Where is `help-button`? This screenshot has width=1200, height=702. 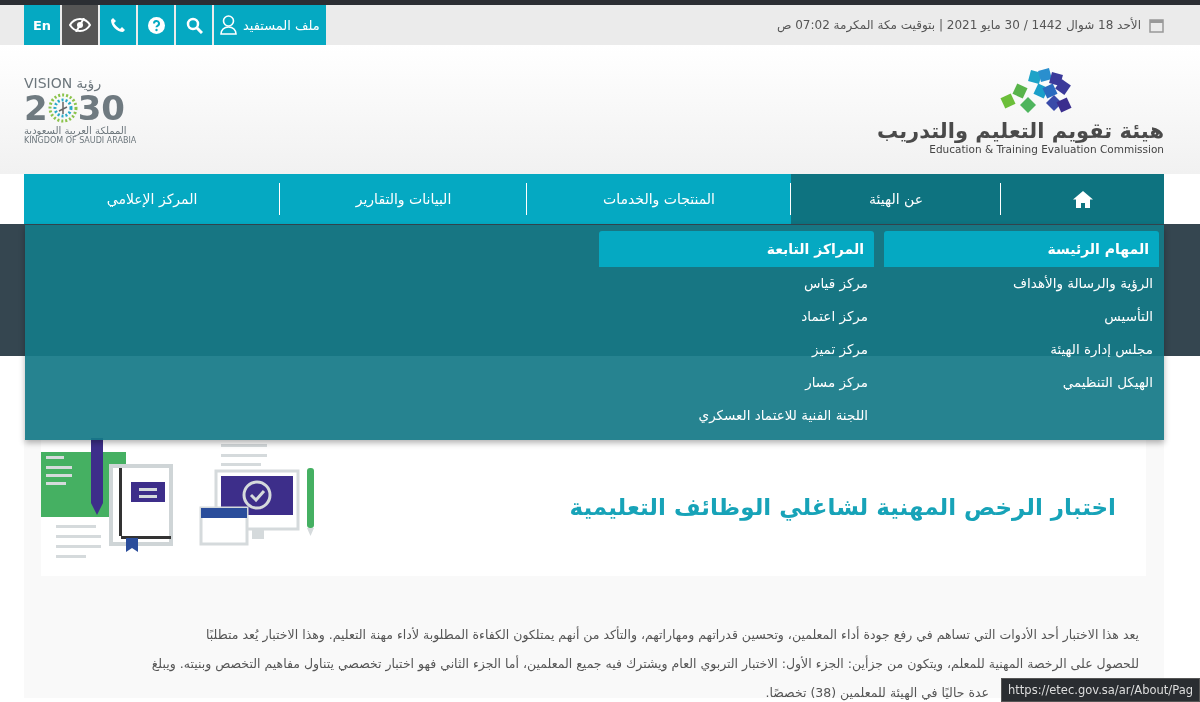 help-button is located at coordinates (156, 25).